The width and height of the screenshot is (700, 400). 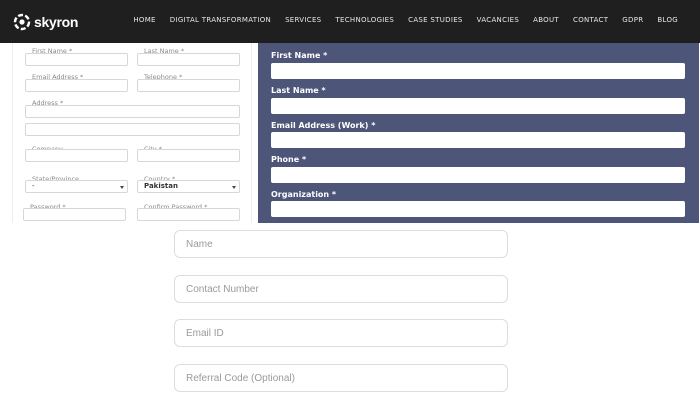 I want to click on contact-number-field, so click(x=341, y=289).